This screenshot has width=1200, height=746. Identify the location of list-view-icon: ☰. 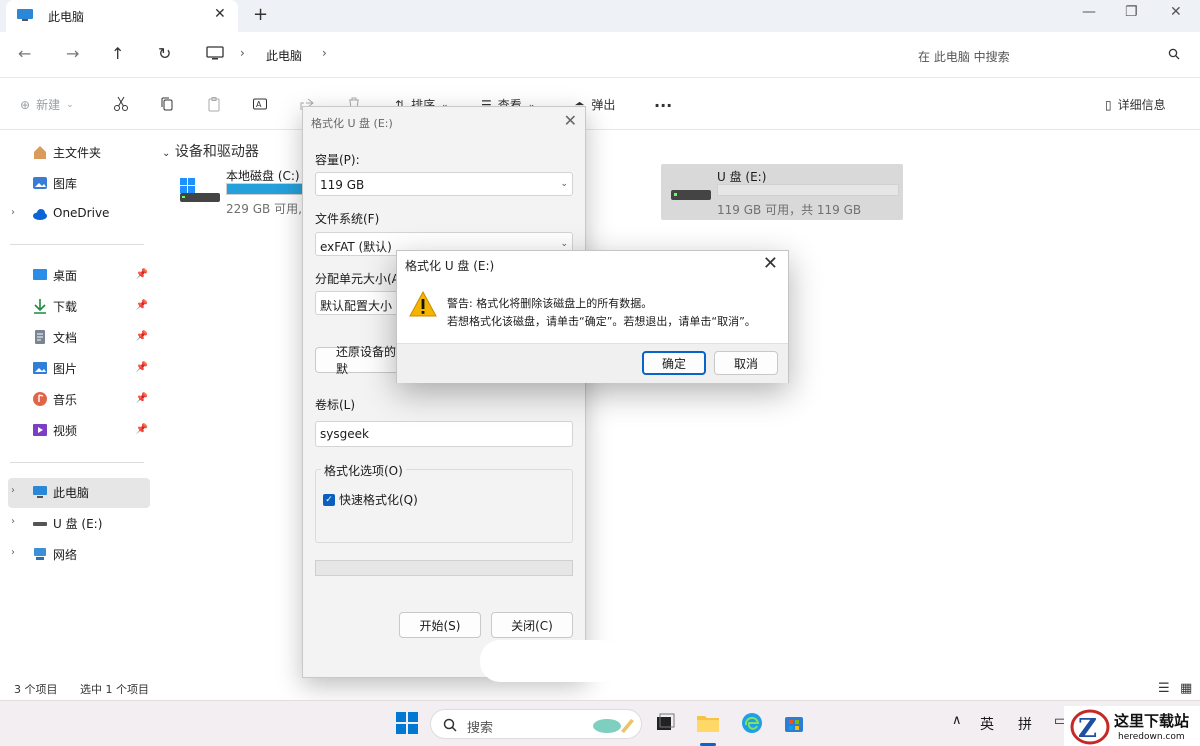
(1164, 688).